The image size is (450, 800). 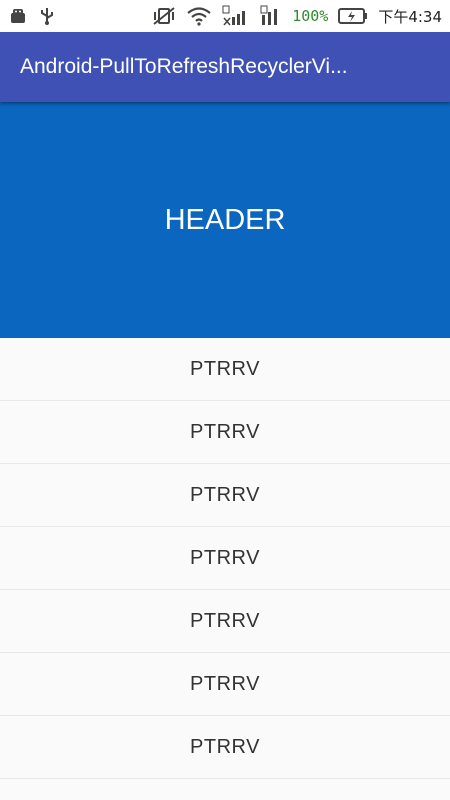 What do you see at coordinates (18, 16) in the screenshot?
I see `android-debug-icon` at bounding box center [18, 16].